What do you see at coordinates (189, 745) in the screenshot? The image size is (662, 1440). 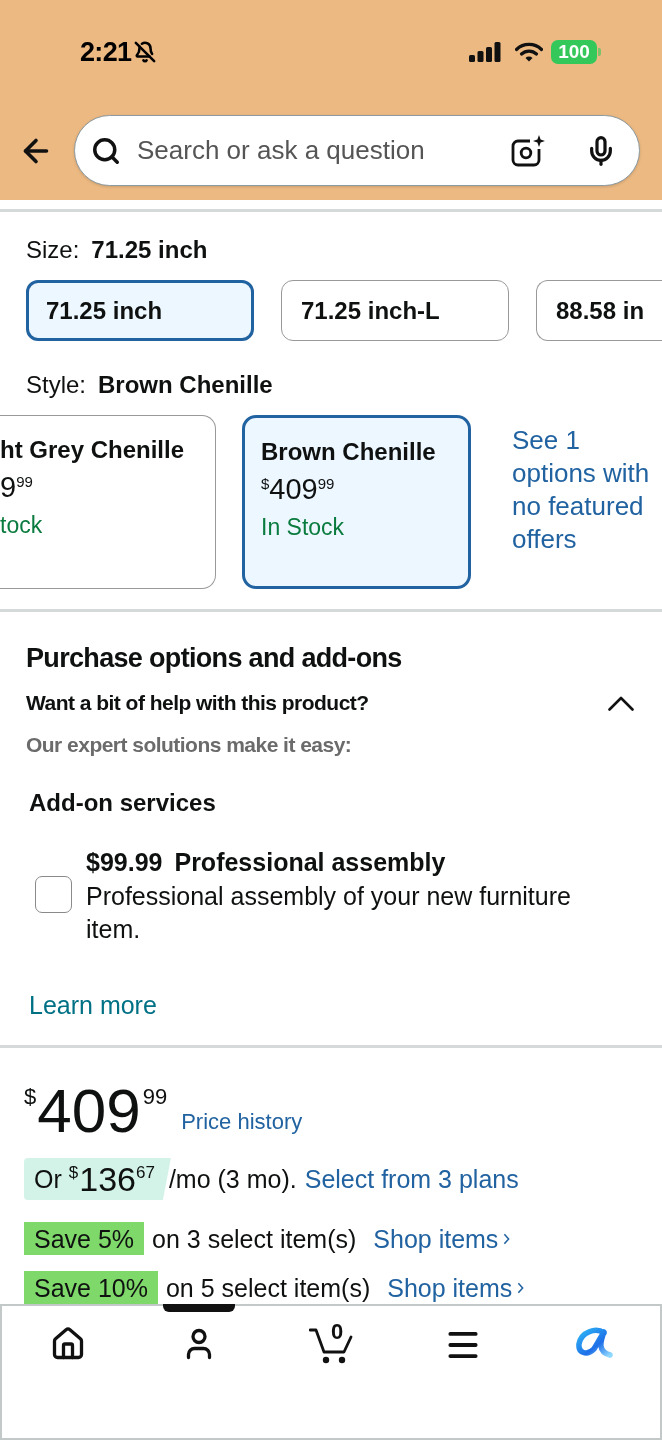 I see `section-note: Our expert solutions make it easy:` at bounding box center [189, 745].